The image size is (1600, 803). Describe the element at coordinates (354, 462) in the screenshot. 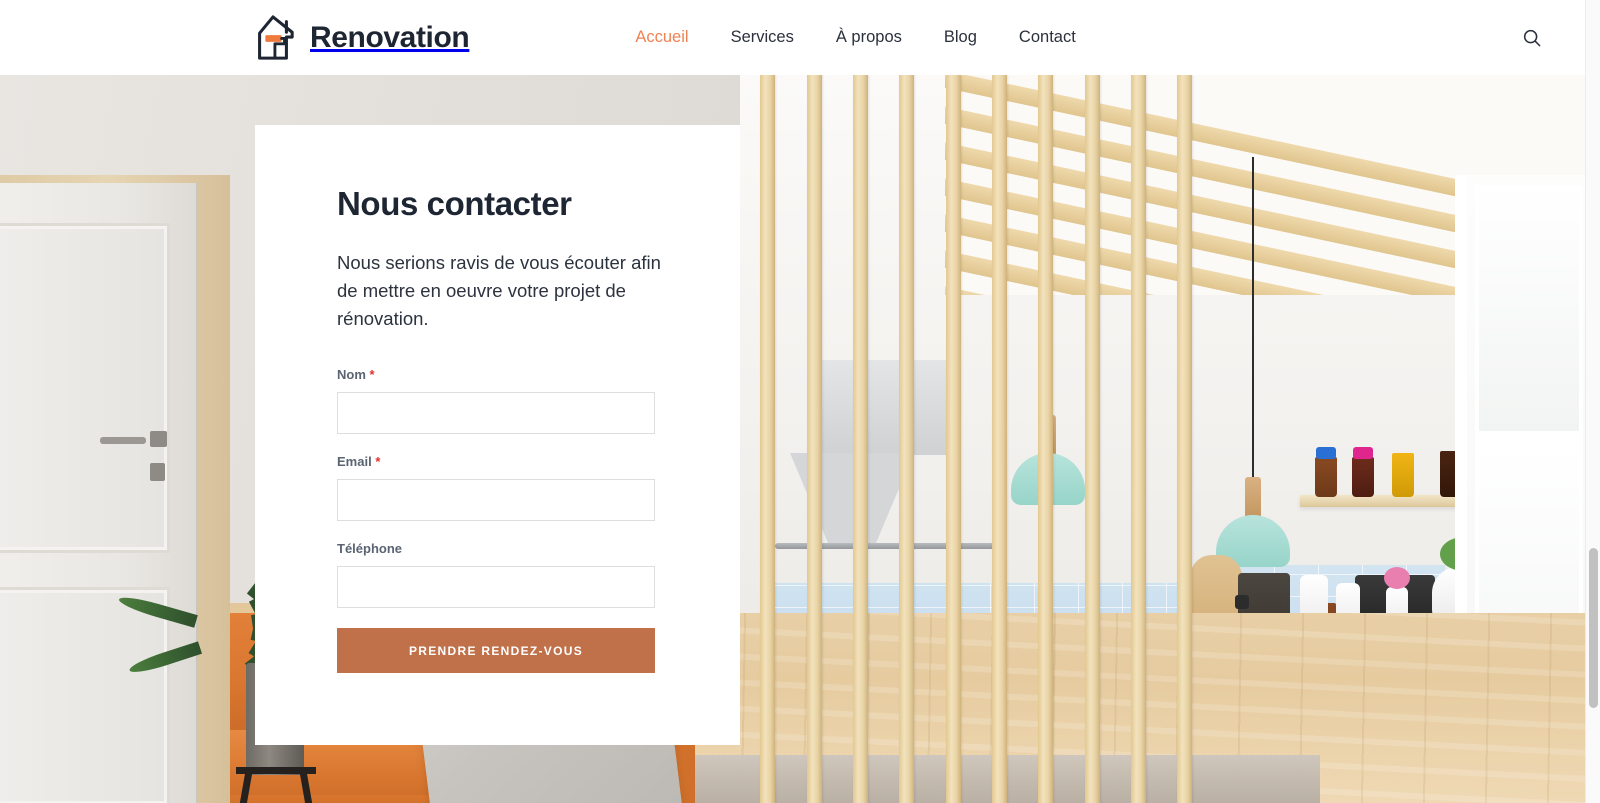

I see `label-email-text: Email` at that location.